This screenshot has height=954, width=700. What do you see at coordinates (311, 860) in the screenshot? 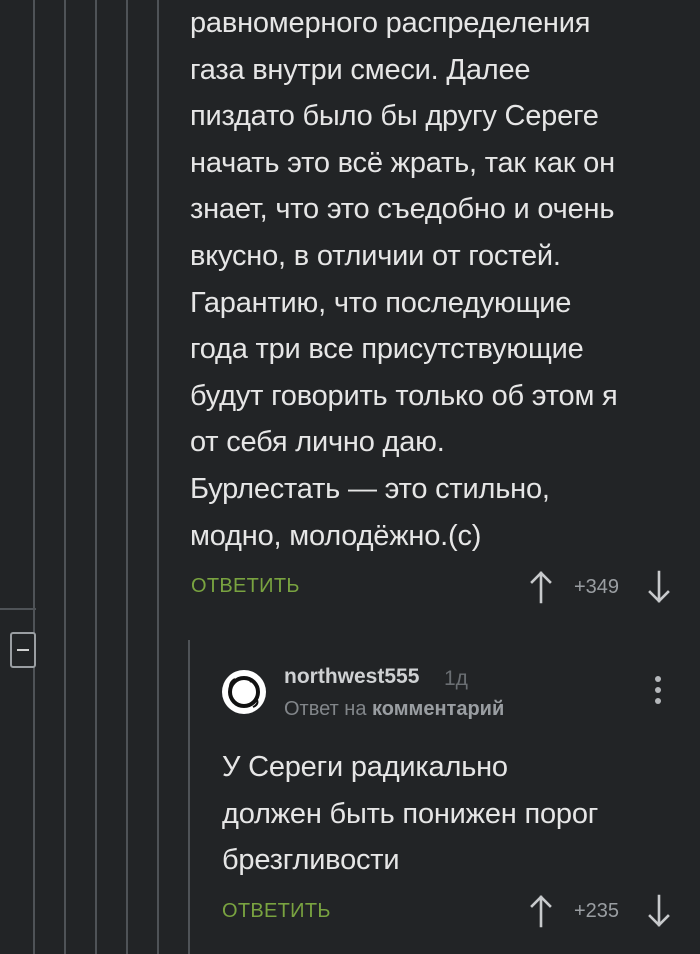
I see `reply-comment-line: брезгливости` at bounding box center [311, 860].